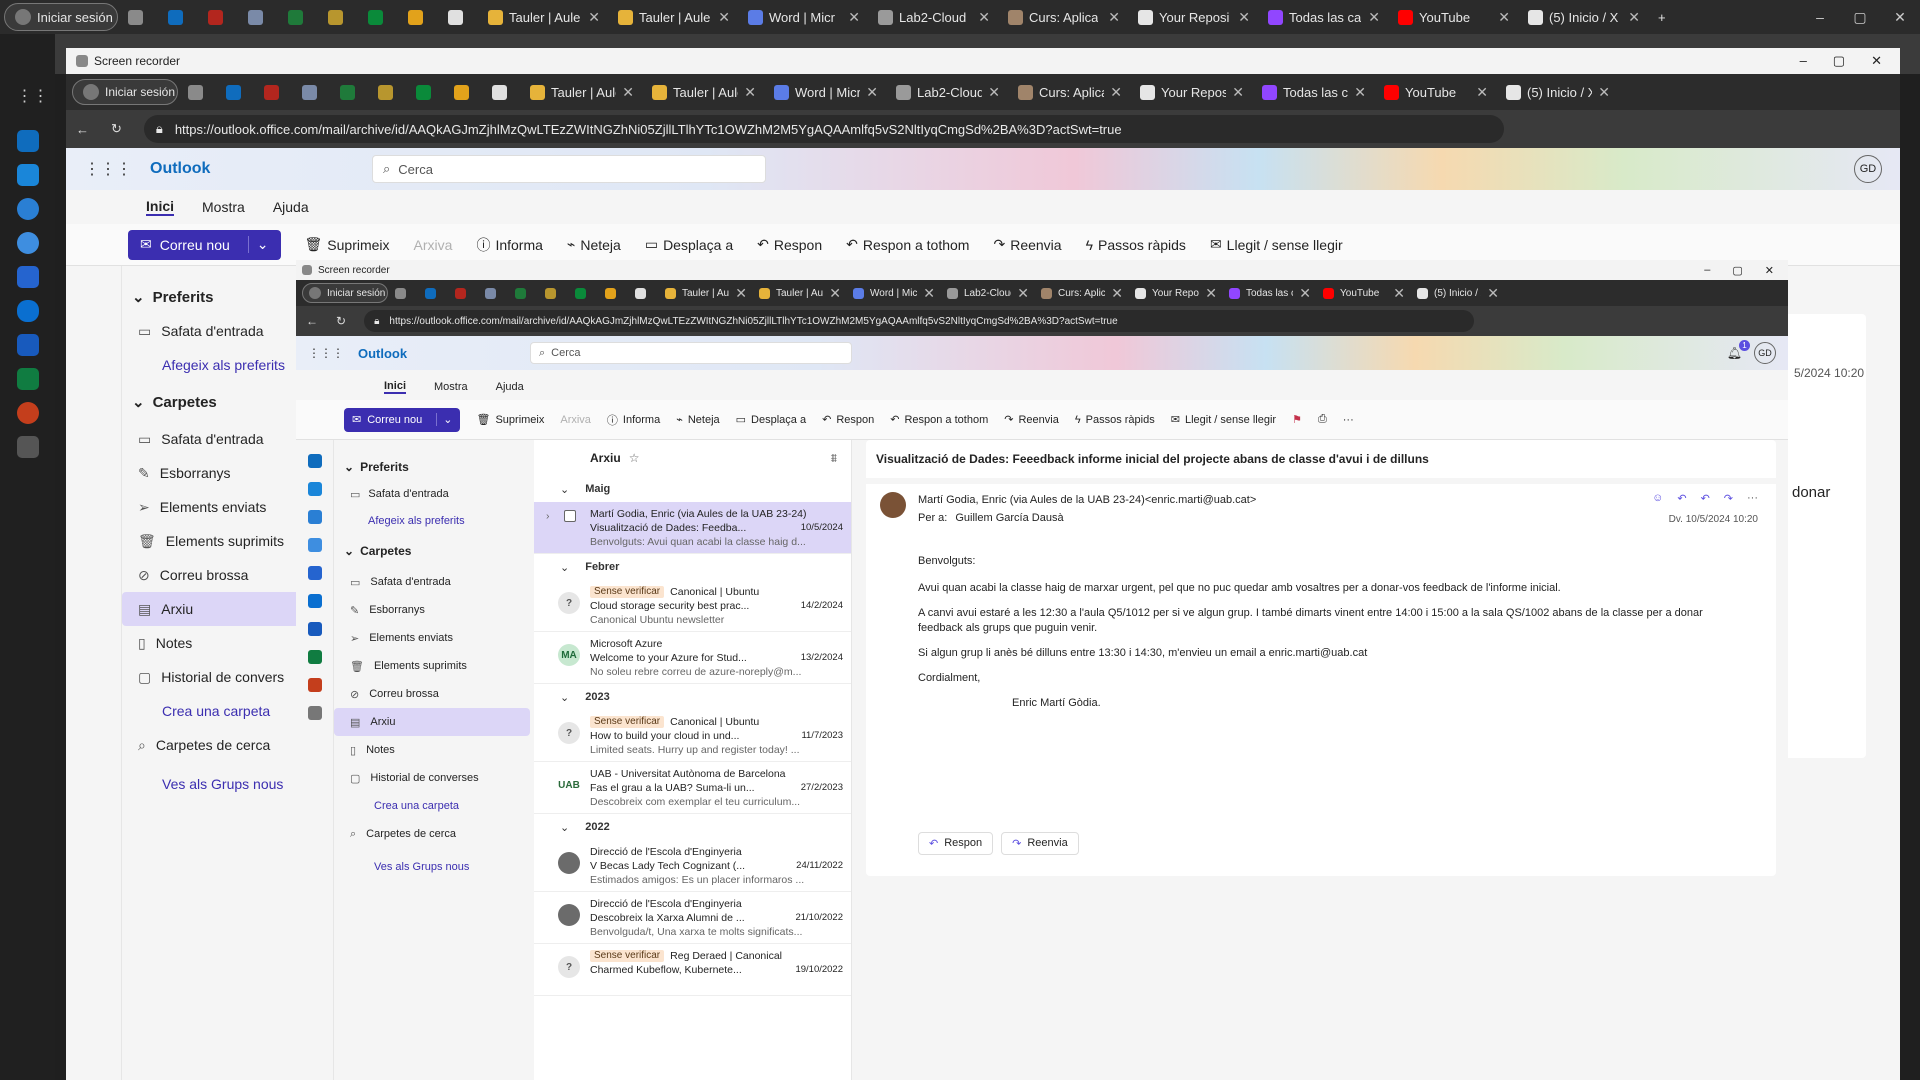  Describe the element at coordinates (691, 353) in the screenshot. I see `search-input: ⌕ Cerca` at that location.